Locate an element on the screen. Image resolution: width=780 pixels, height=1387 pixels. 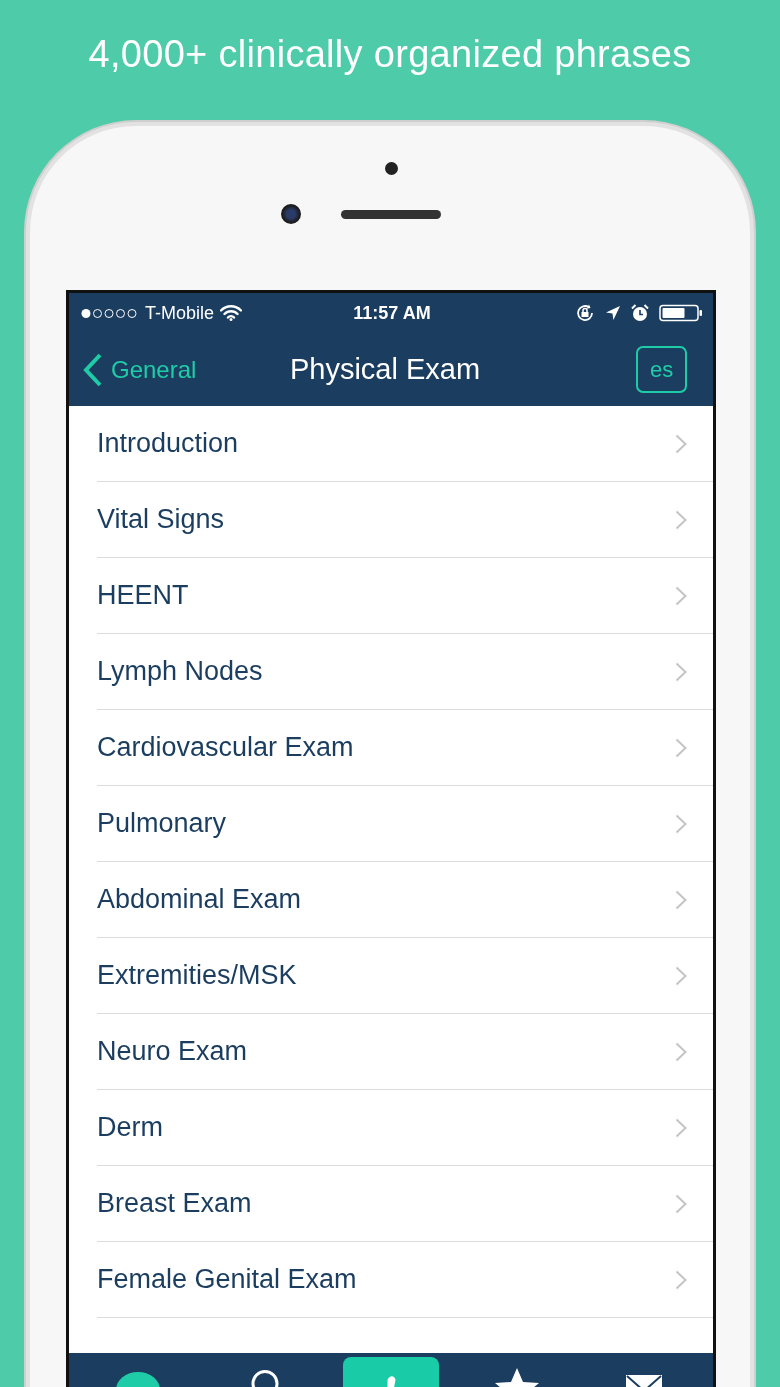
clock-time: 11:57 AM is located at coordinates (392, 313).